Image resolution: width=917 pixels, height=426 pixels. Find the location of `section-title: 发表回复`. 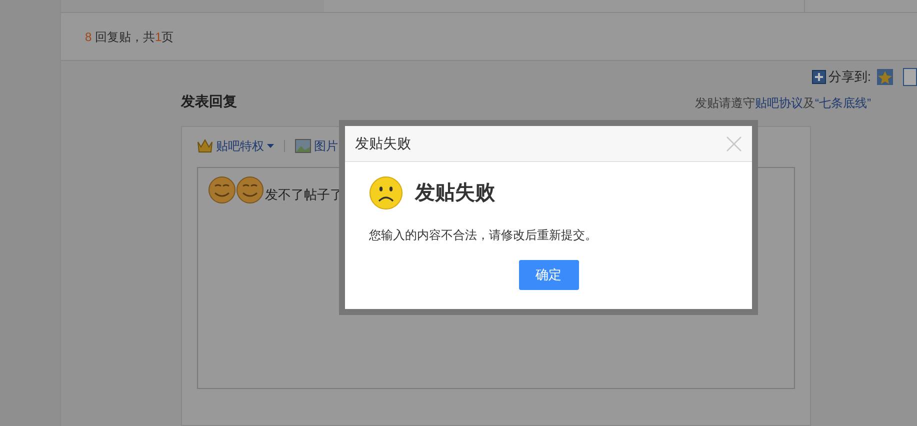

section-title: 发表回复 is located at coordinates (209, 101).